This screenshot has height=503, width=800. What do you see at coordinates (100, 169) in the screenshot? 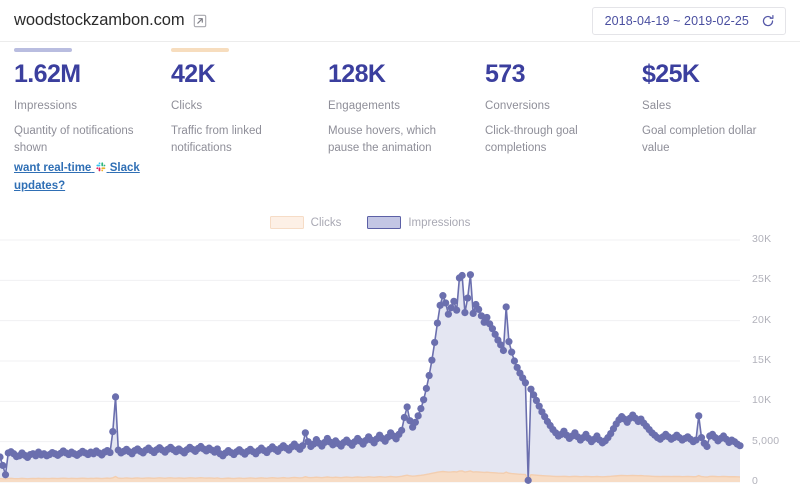
I see `slack-icon` at bounding box center [100, 169].